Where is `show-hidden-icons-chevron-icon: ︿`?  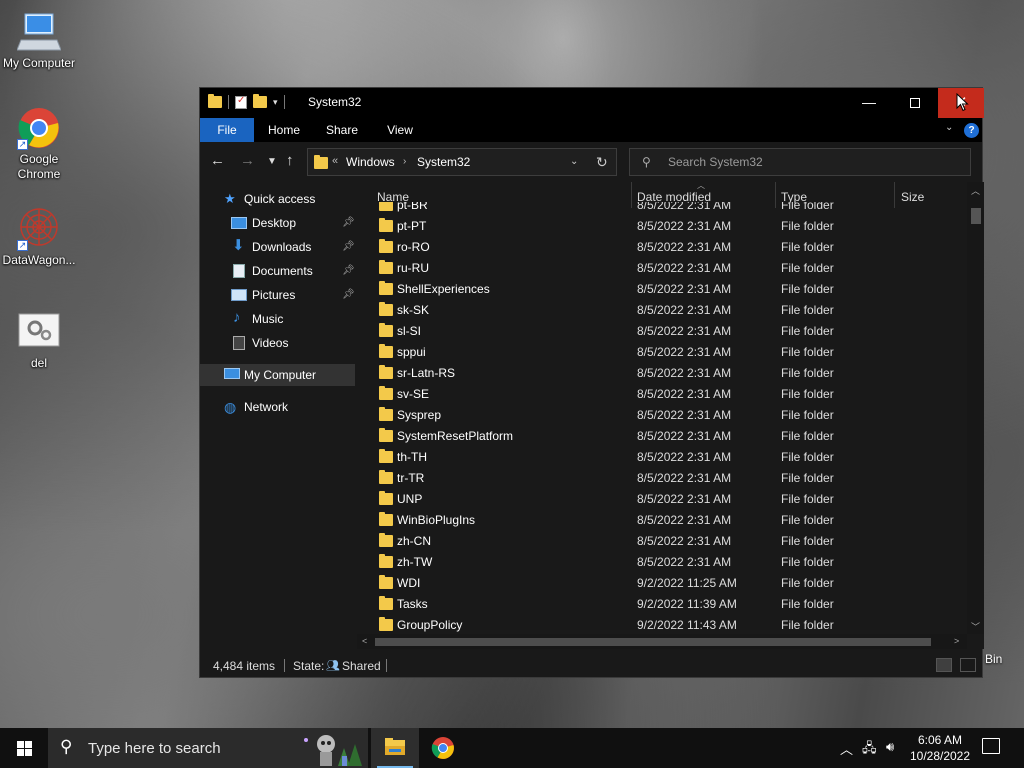
show-hidden-icons-chevron-icon: ︿ is located at coordinates (846, 748).